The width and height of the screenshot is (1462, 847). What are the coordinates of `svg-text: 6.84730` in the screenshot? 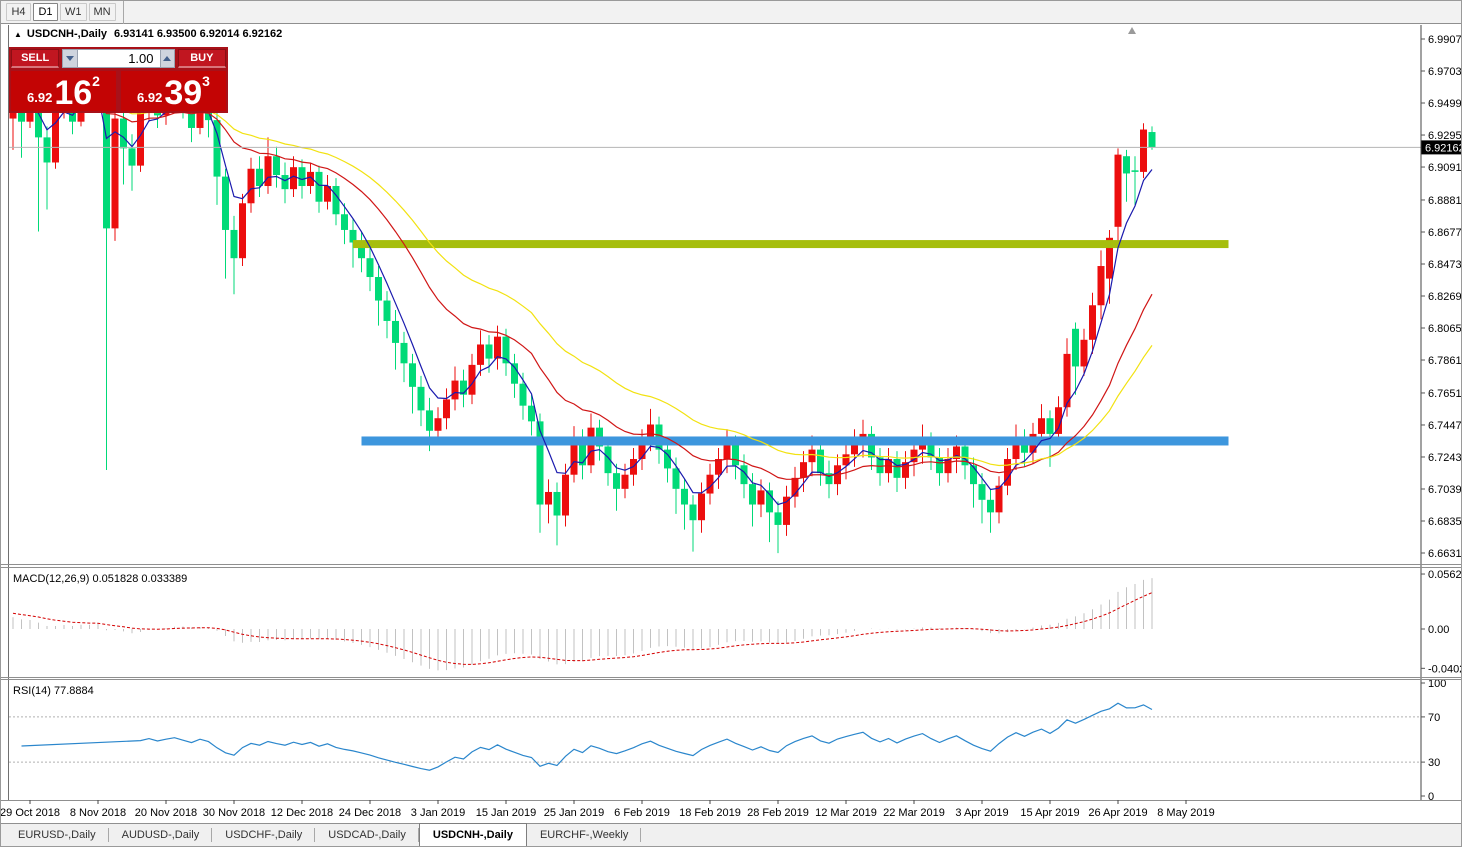 It's located at (1445, 265).